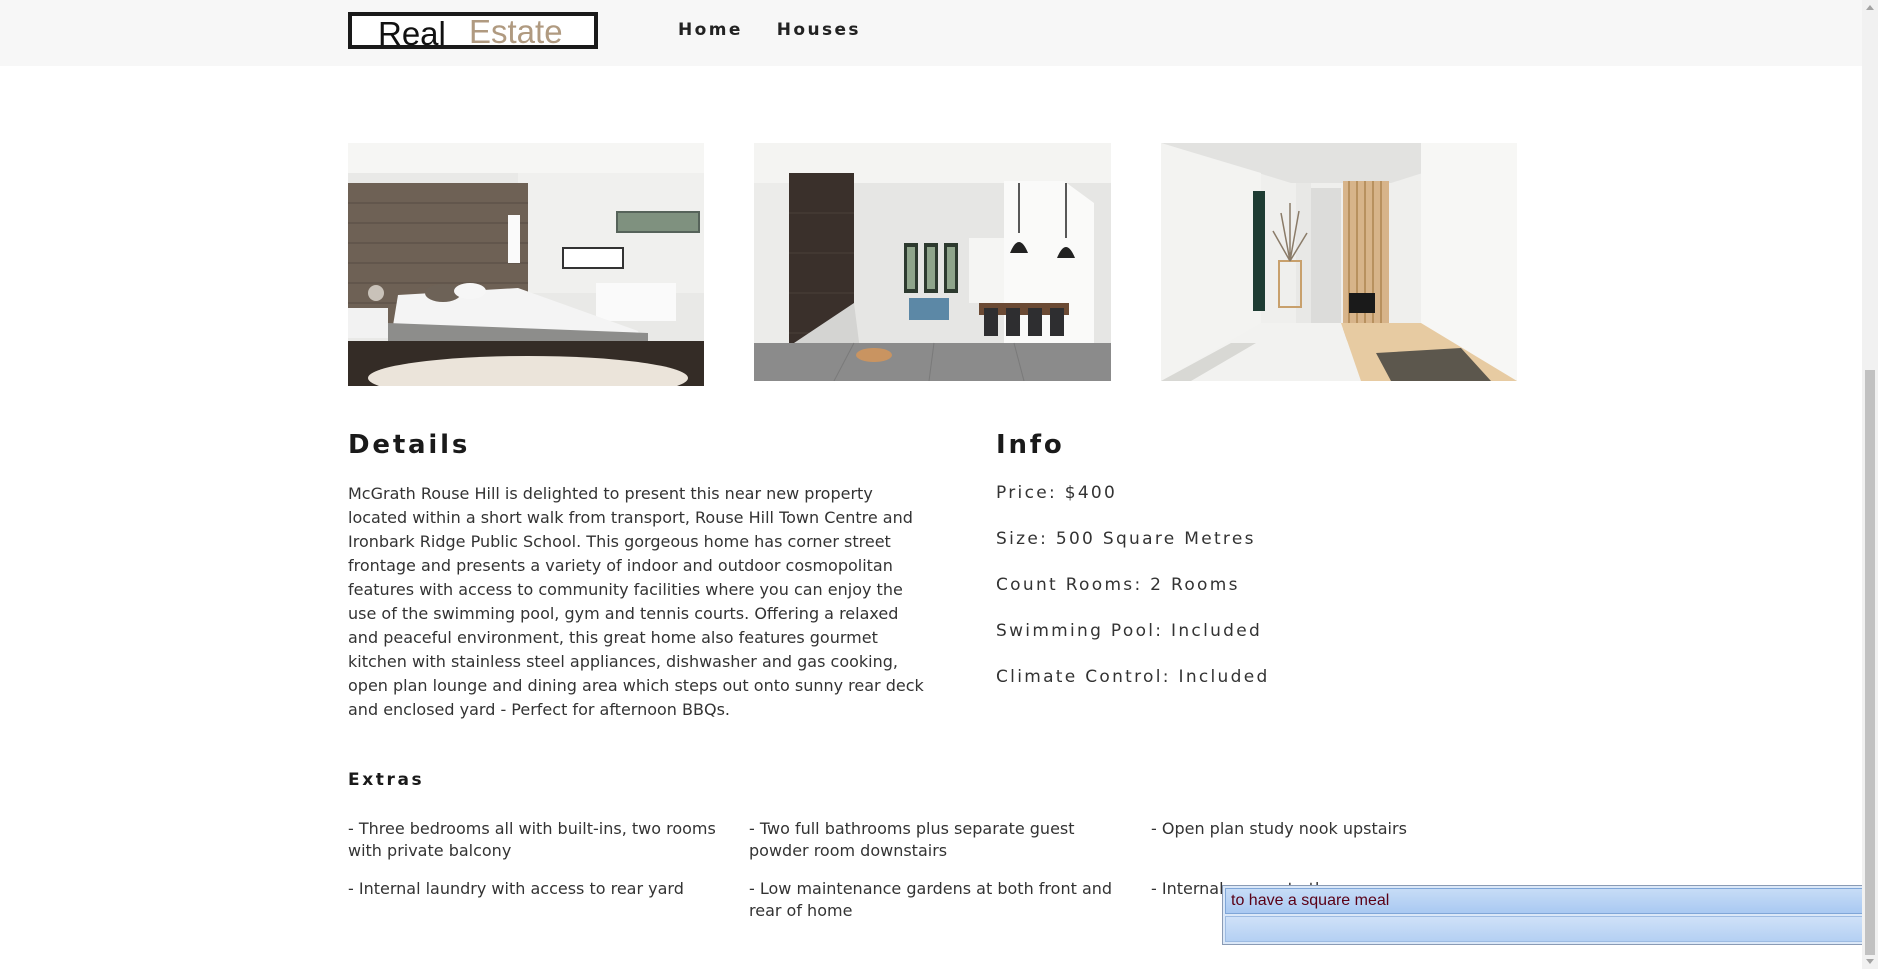  Describe the element at coordinates (409, 445) in the screenshot. I see `details-heading: Details` at that location.